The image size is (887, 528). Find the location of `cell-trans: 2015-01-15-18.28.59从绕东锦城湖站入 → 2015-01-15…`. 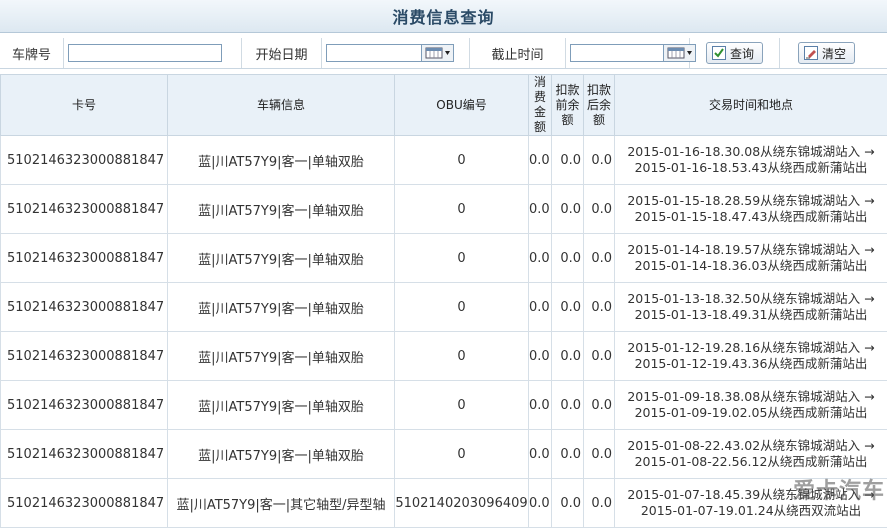

cell-trans: 2015-01-15-18.28.59从绕东锦城湖站入 → 2015-01-15… is located at coordinates (751, 209).